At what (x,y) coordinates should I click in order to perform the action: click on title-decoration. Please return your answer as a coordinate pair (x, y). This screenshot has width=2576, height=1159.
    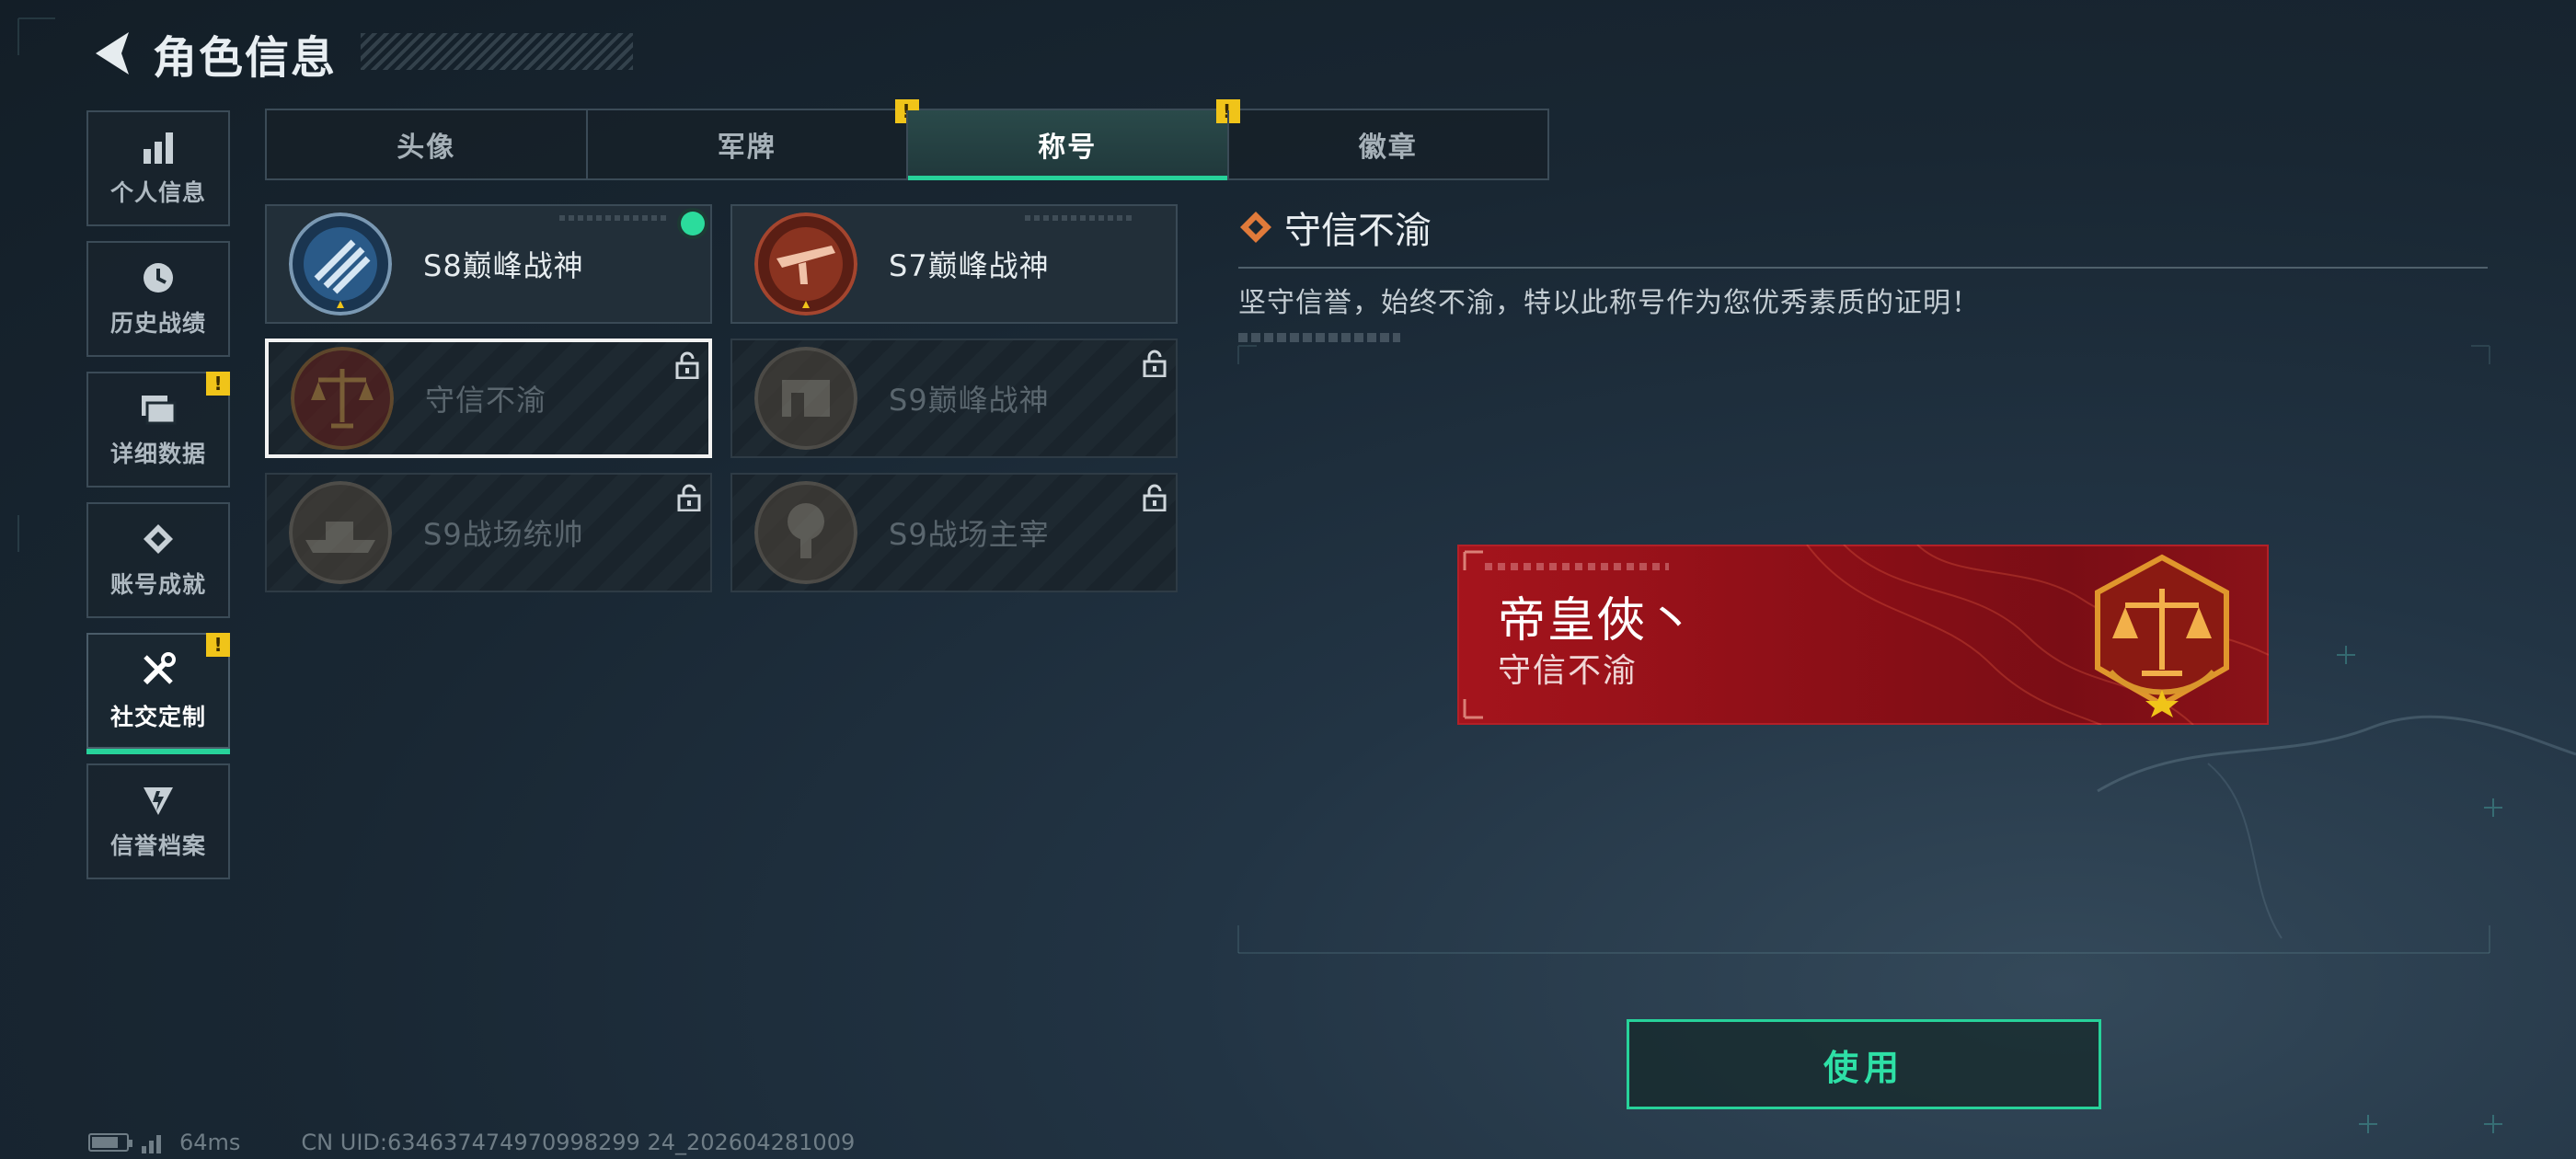
    Looking at the image, I should click on (497, 51).